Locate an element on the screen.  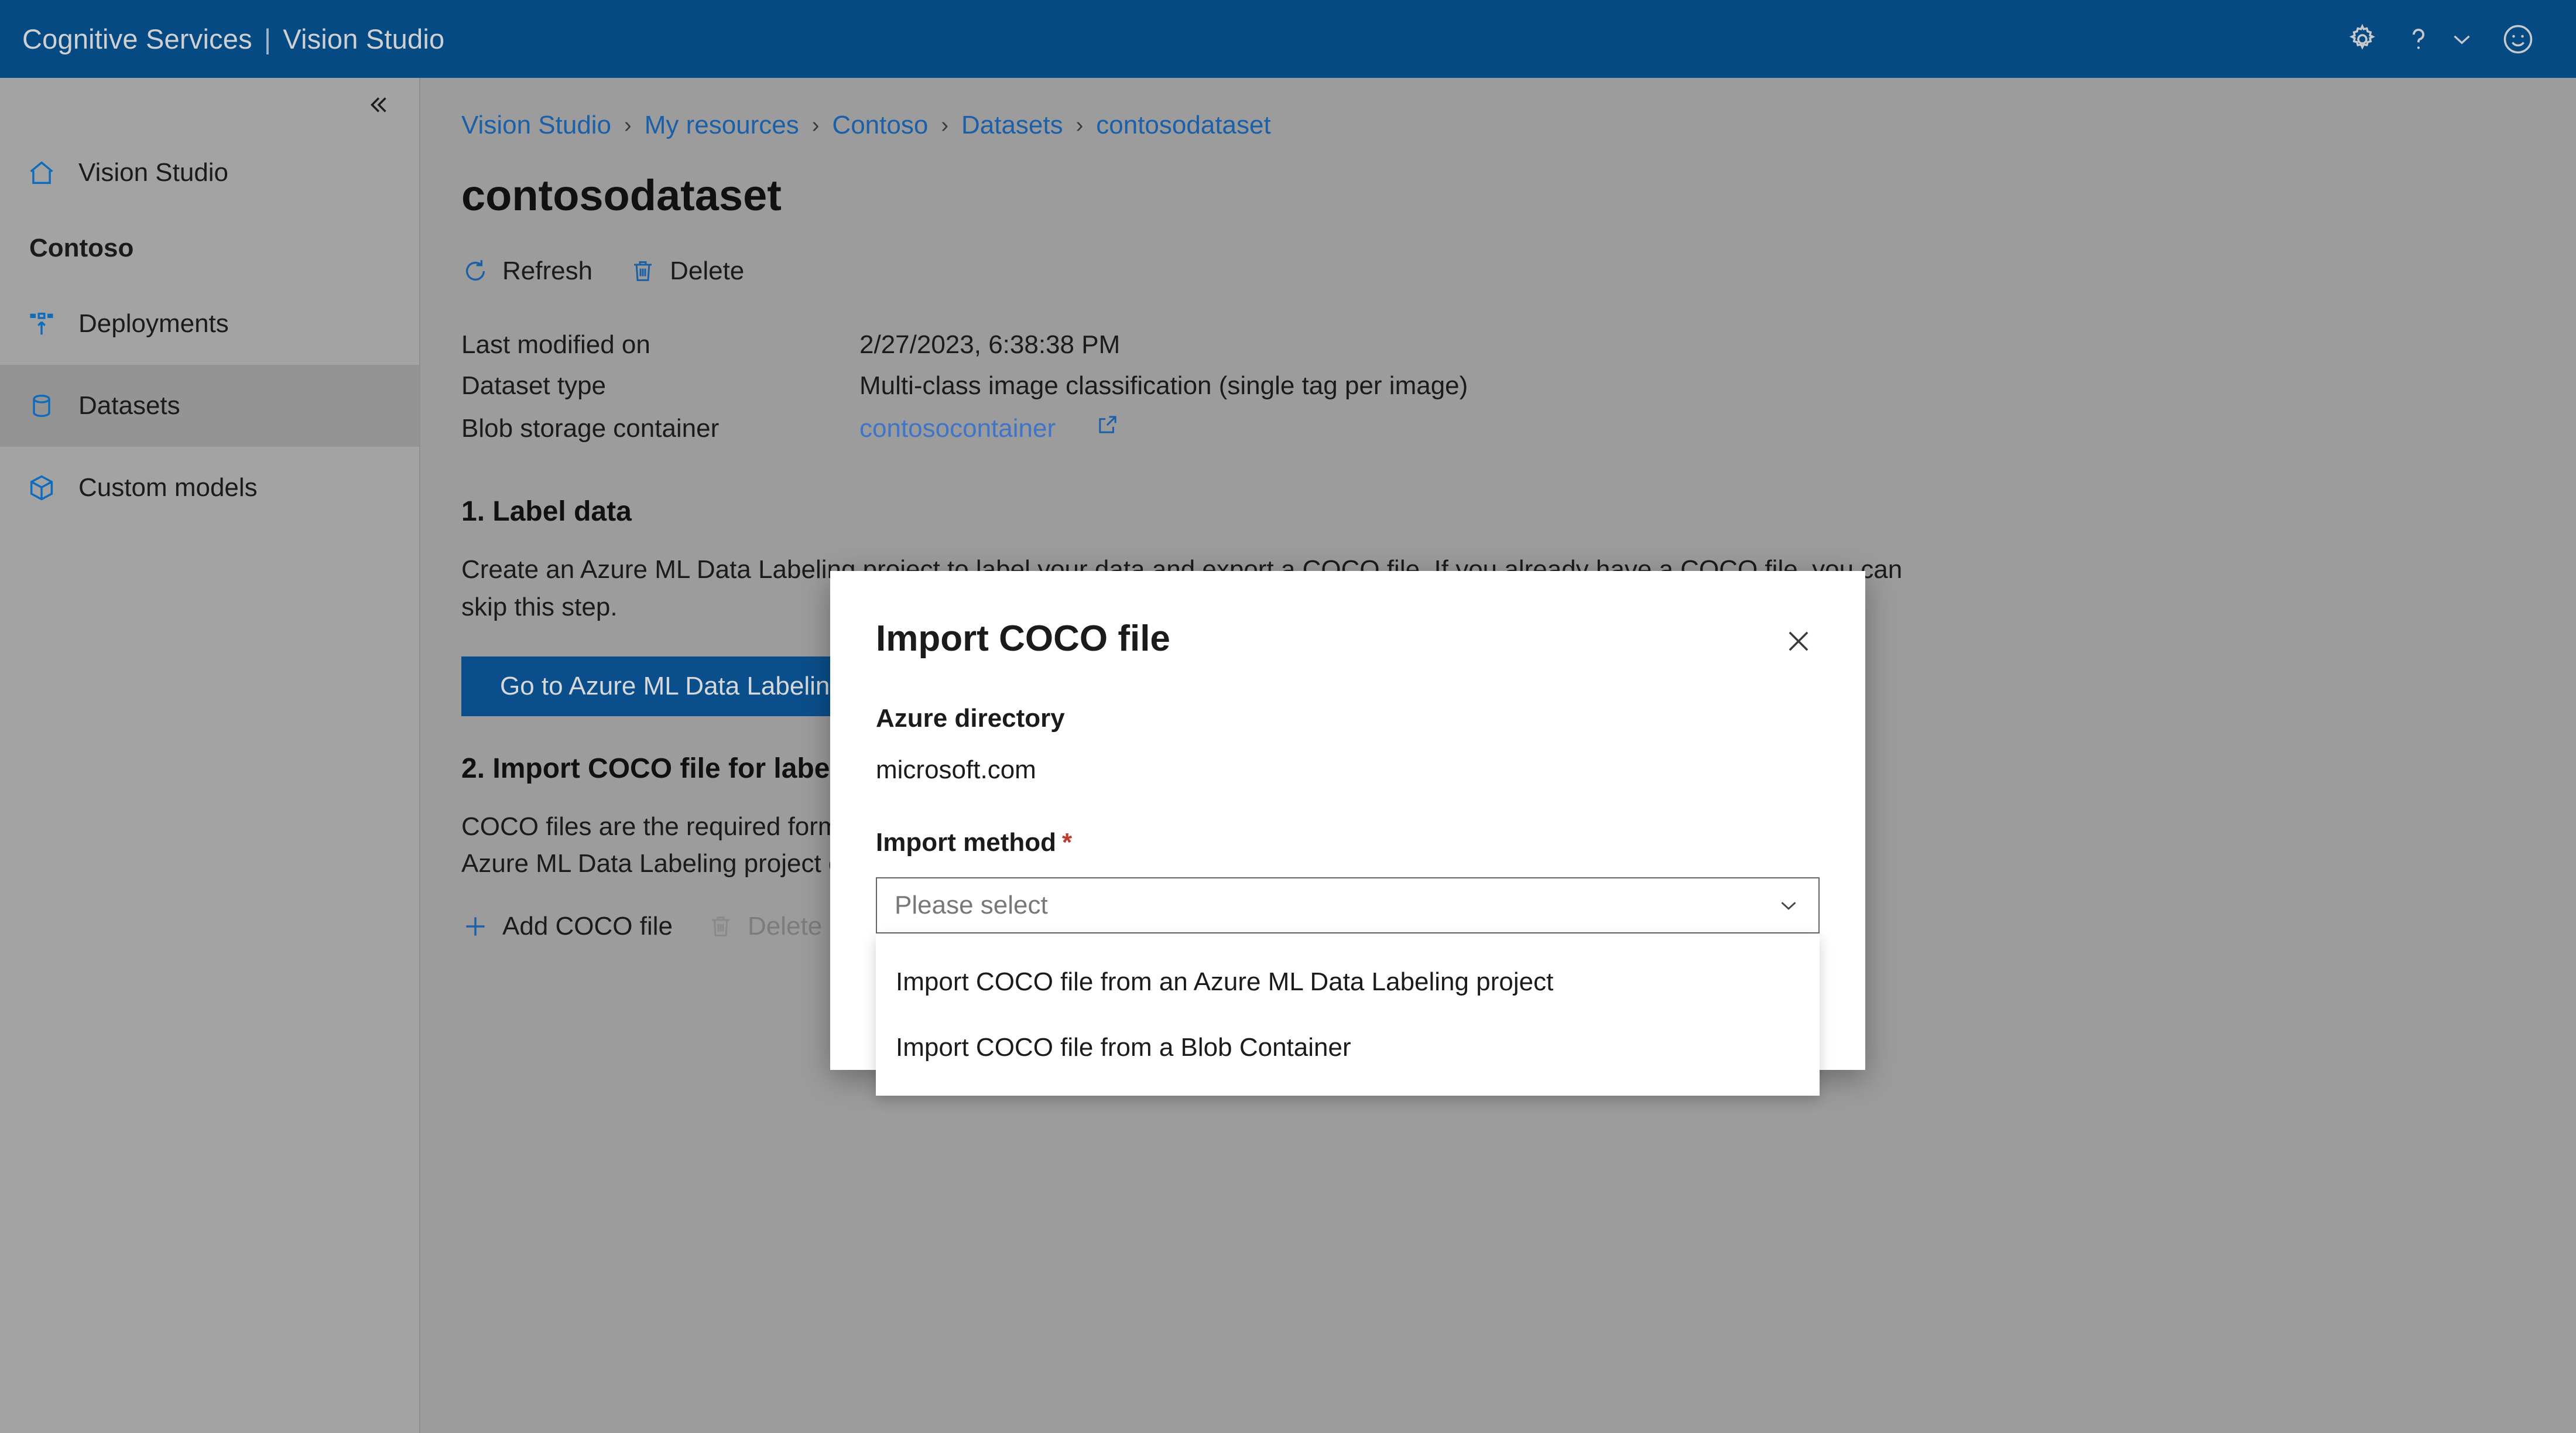
sidebar-item-label: Custom models is located at coordinates (168, 487).